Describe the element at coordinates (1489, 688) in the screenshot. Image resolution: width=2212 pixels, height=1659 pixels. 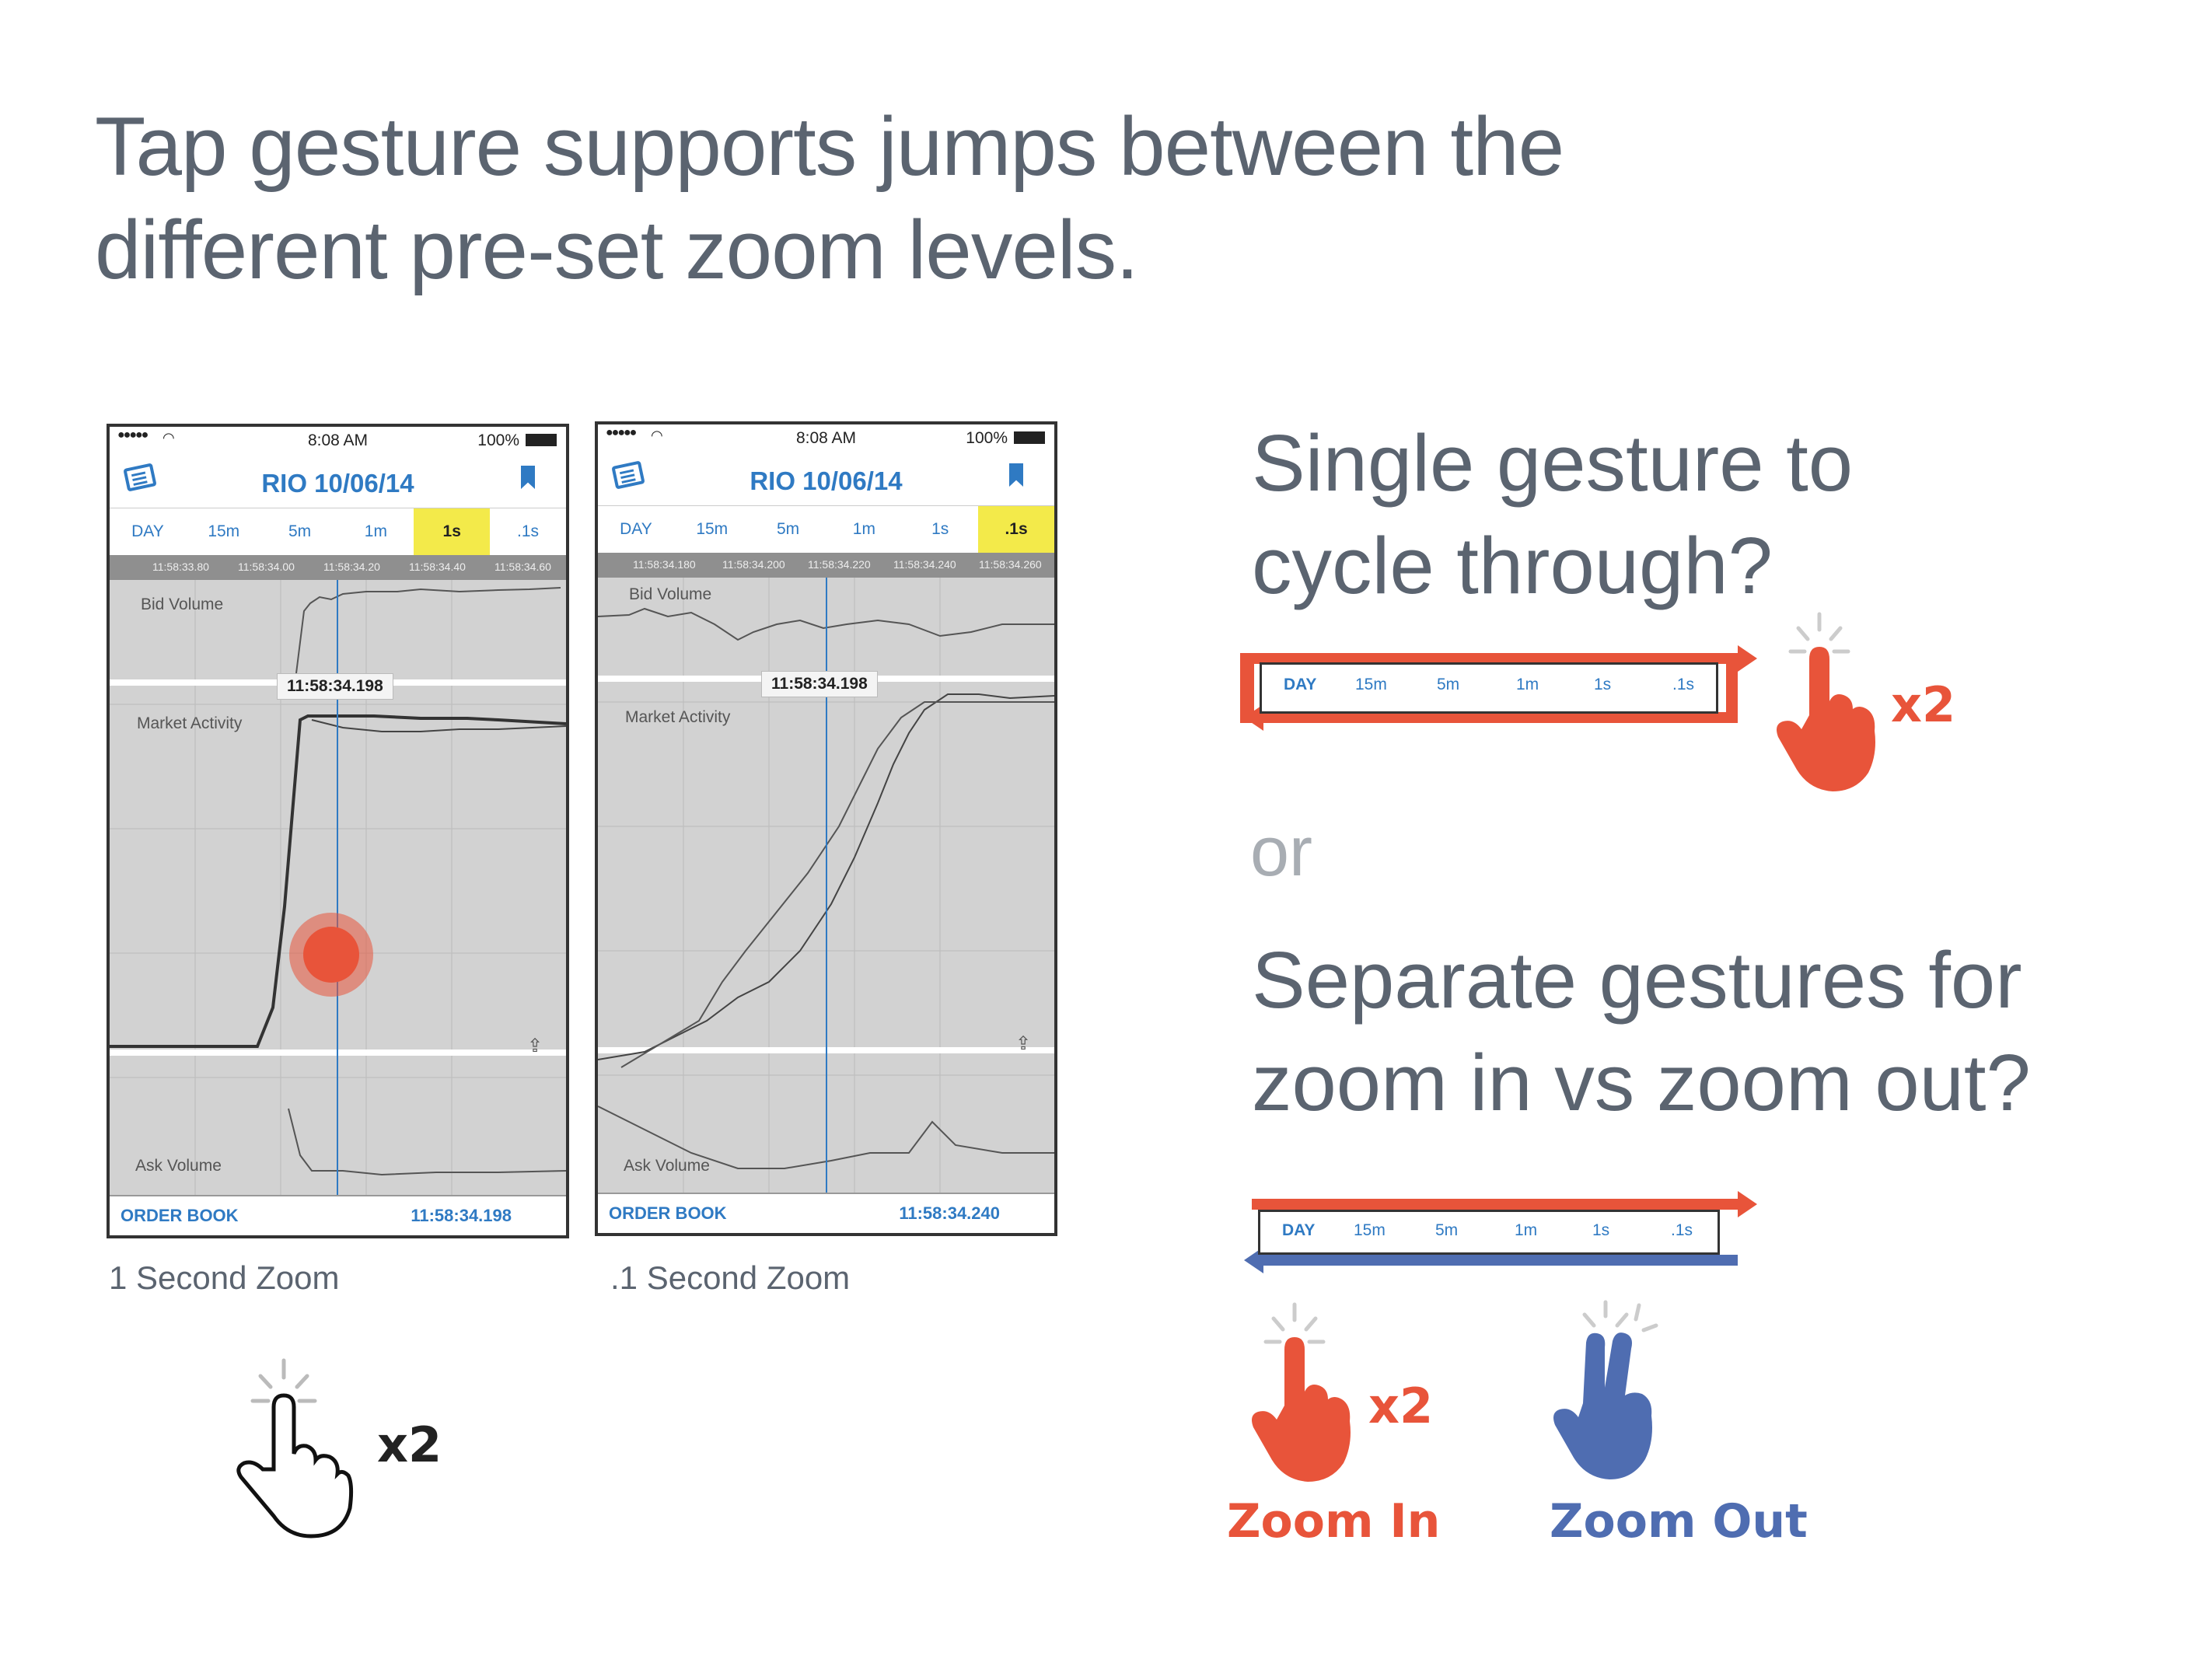
I see `cycle-zoom-scale: DAY 15m 5m 1m 1s .1s` at that location.